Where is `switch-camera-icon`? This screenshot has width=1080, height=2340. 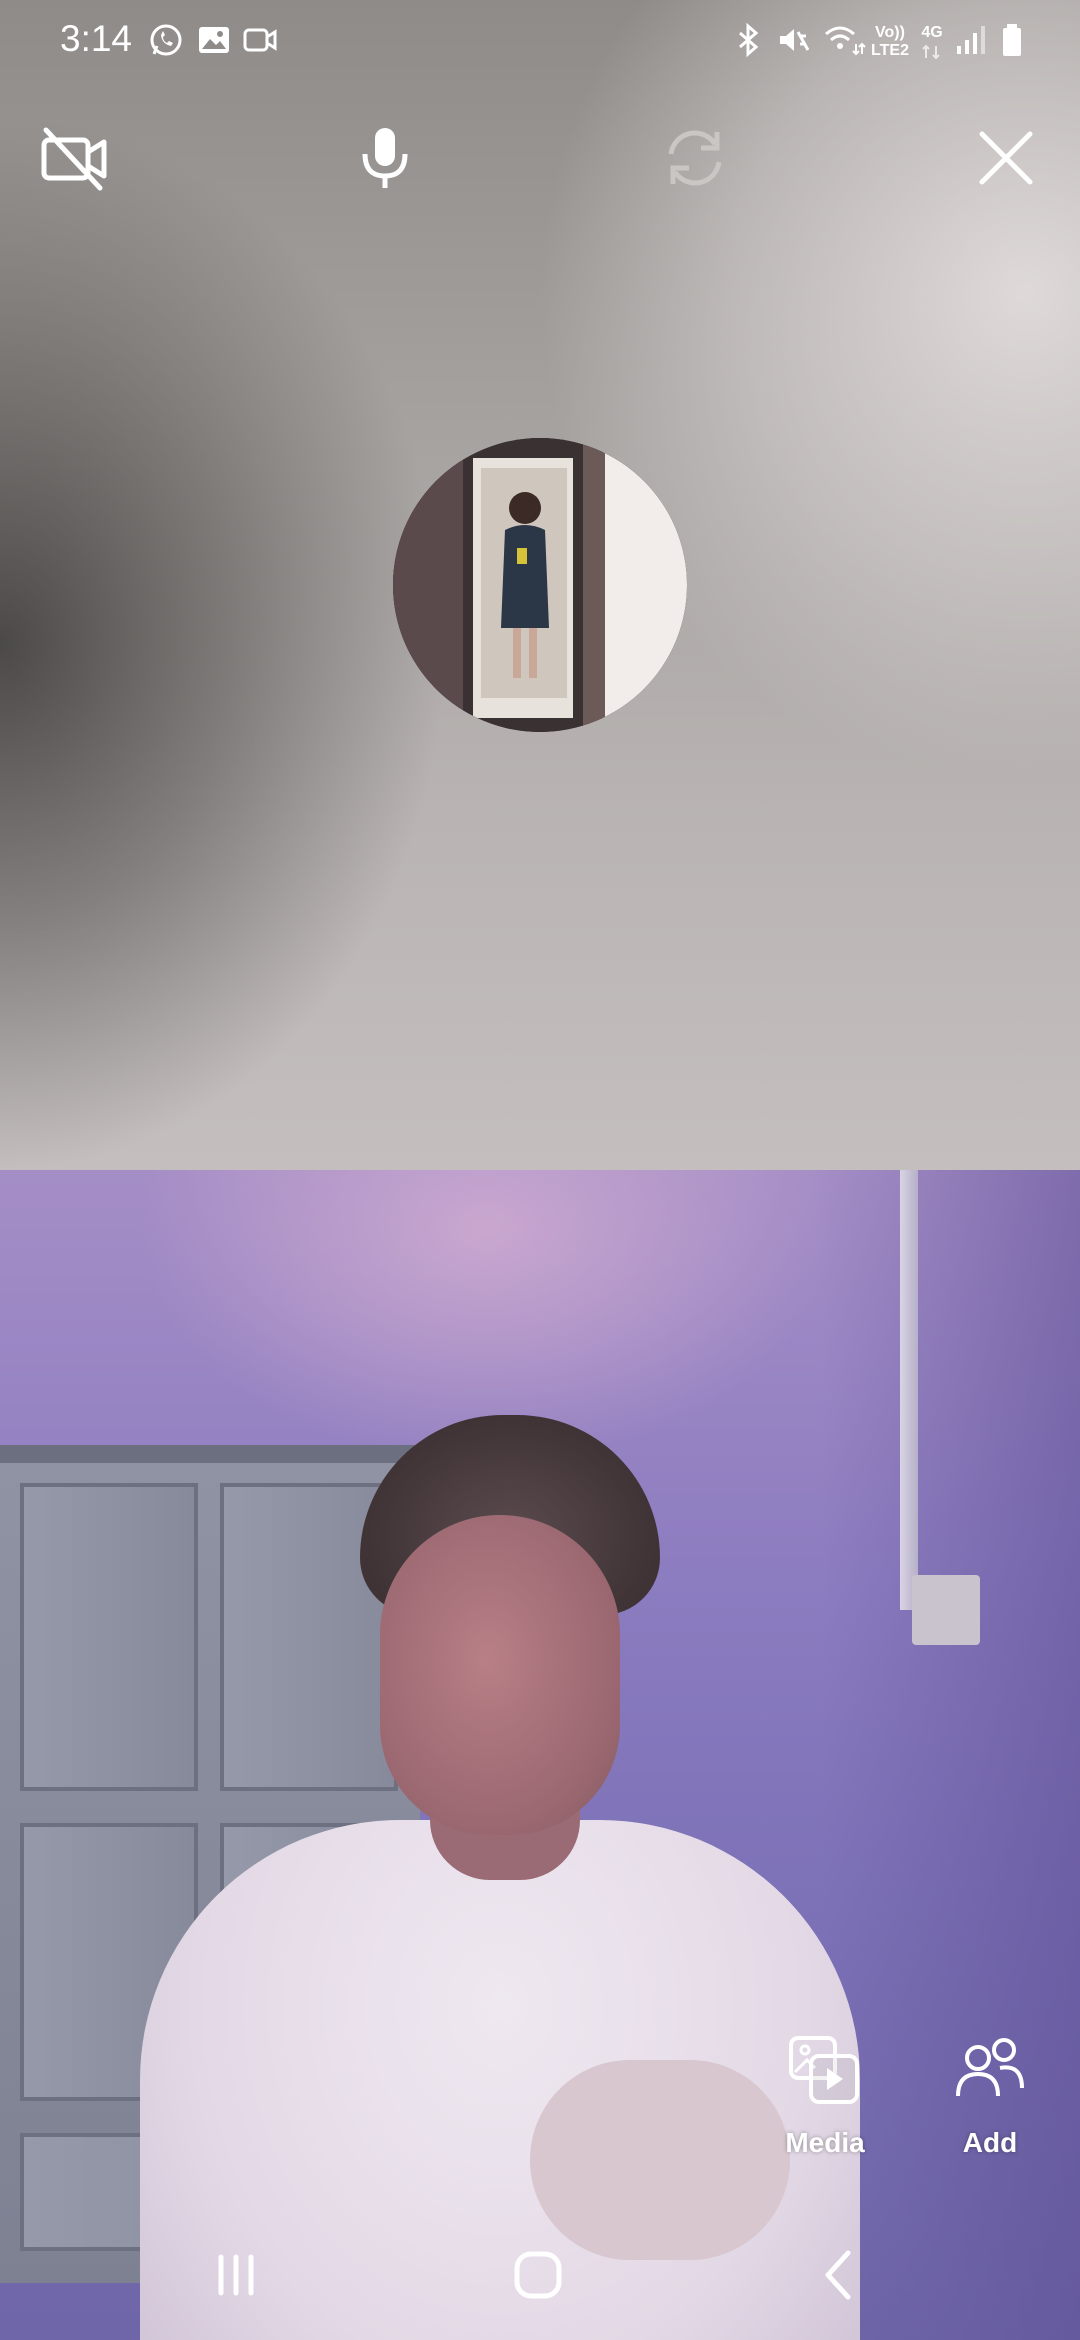 switch-camera-icon is located at coordinates (695, 158).